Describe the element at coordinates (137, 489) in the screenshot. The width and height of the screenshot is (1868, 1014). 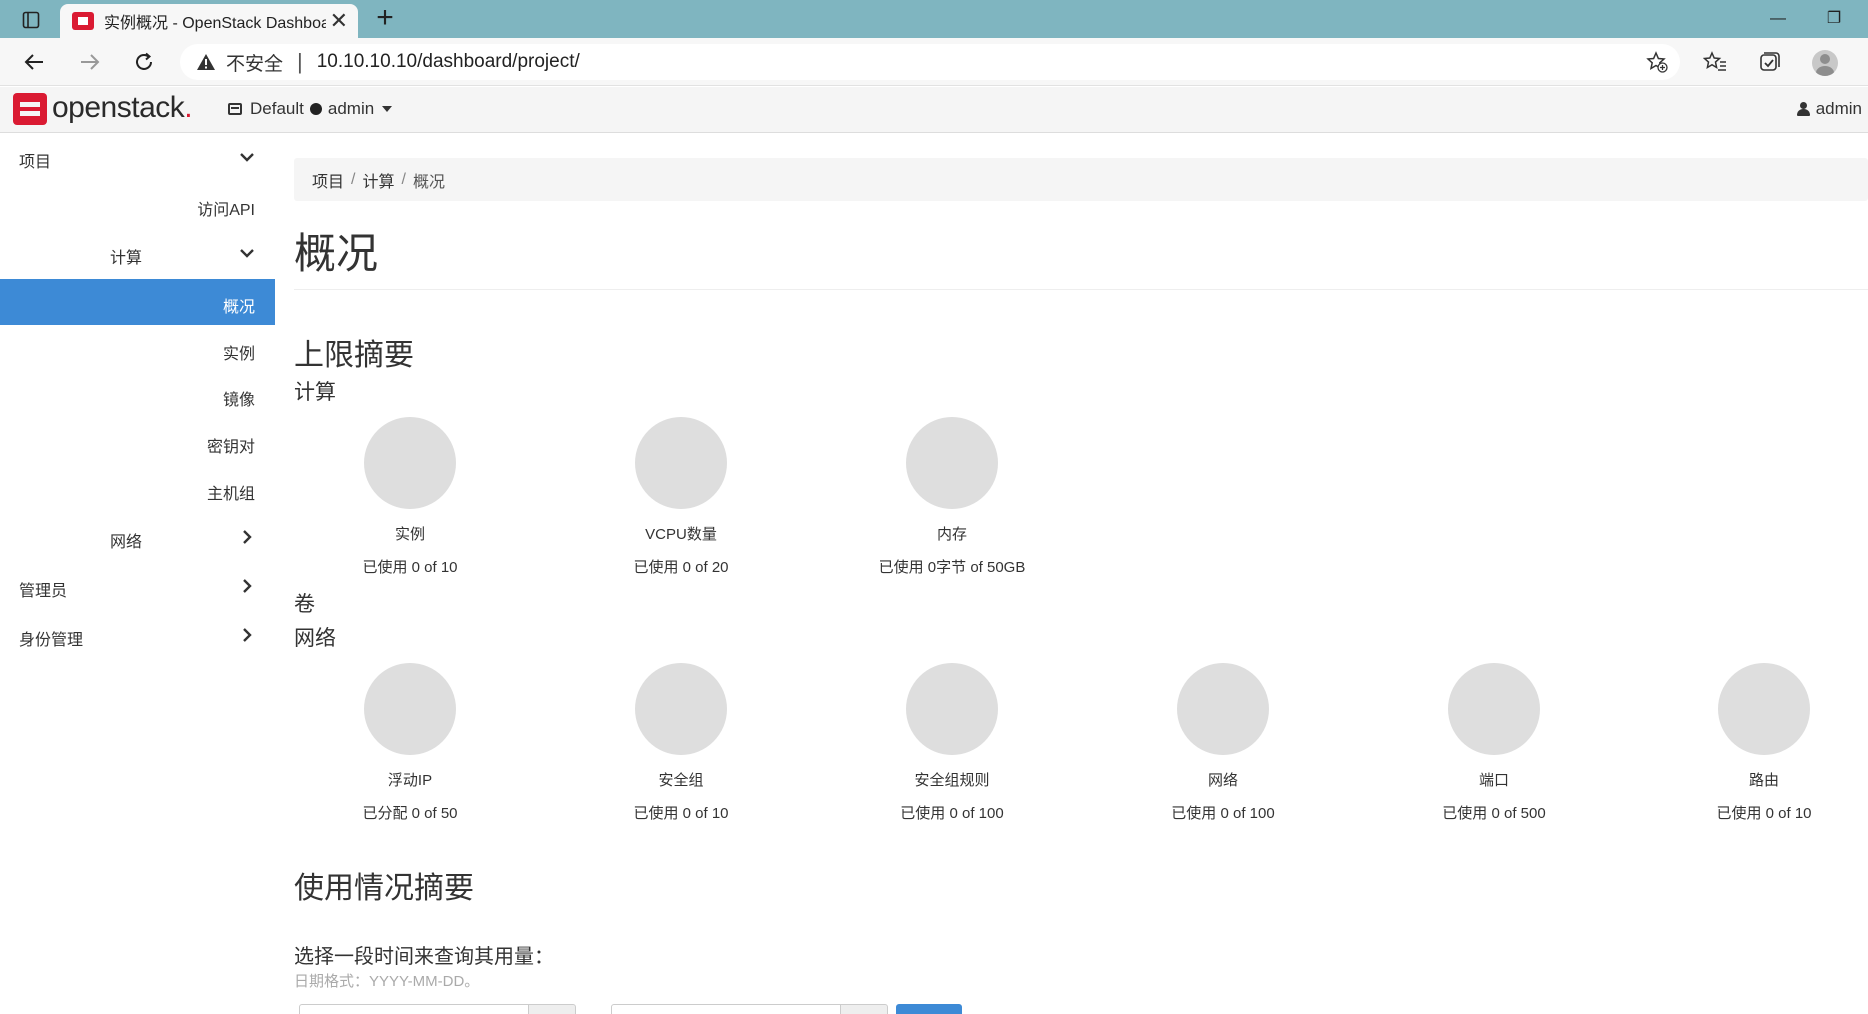
I see `sidebar-item-server-groups: 主机组` at that location.